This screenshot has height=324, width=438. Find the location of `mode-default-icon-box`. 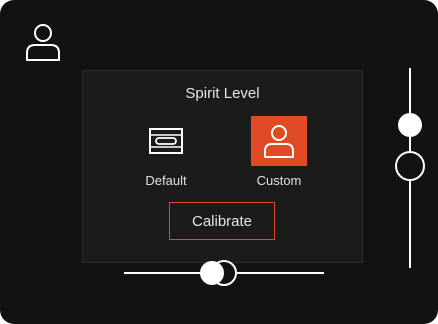

mode-default-icon-box is located at coordinates (166, 141).